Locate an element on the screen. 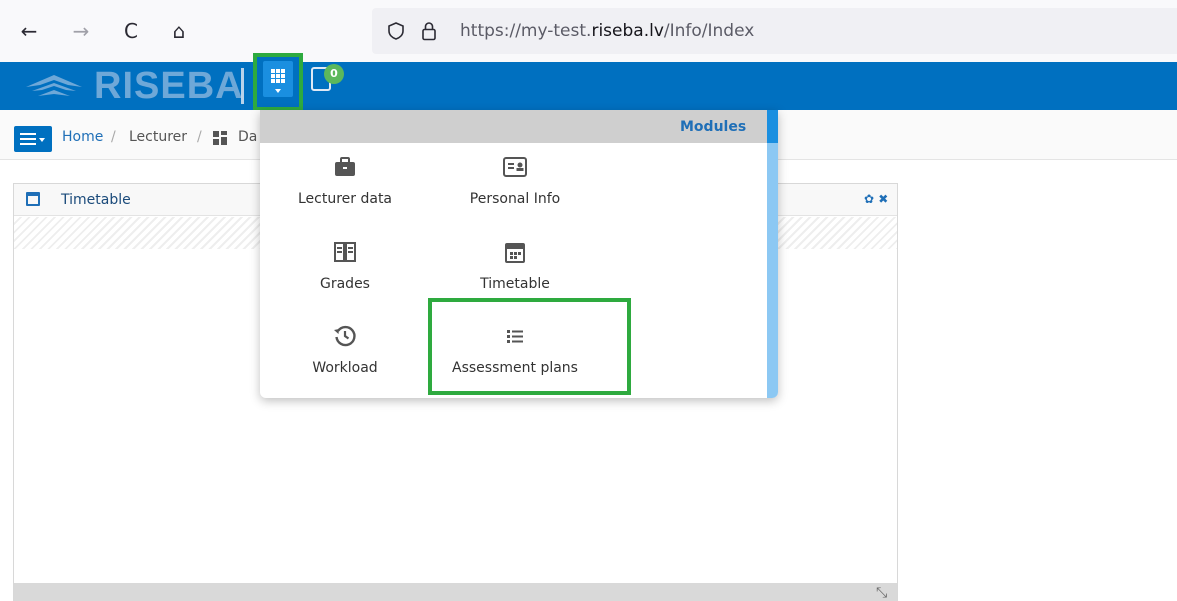 This screenshot has width=1177, height=601. assessment-plans-highlight is located at coordinates (529, 346).